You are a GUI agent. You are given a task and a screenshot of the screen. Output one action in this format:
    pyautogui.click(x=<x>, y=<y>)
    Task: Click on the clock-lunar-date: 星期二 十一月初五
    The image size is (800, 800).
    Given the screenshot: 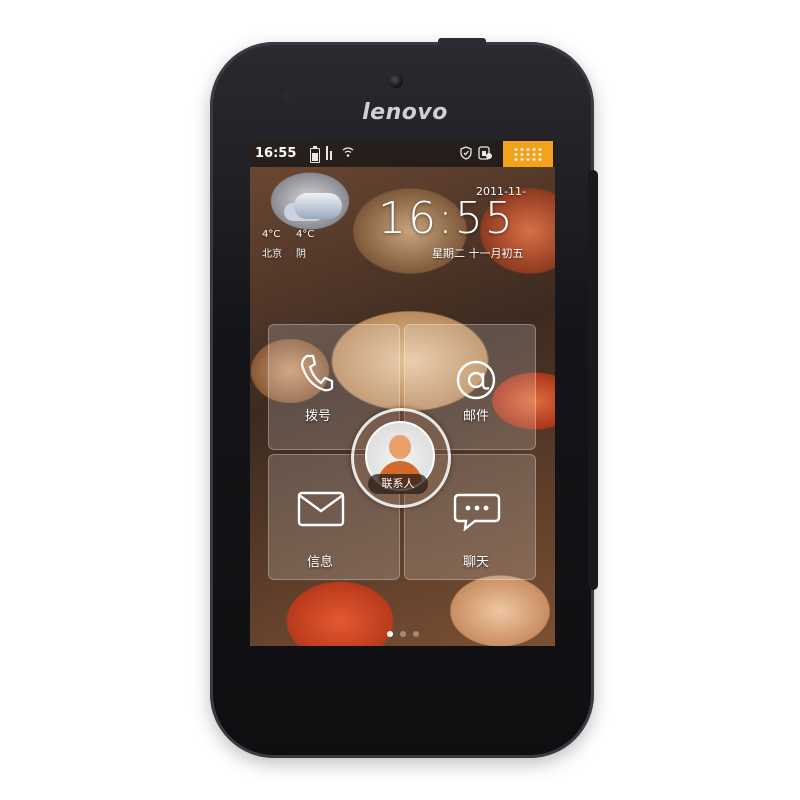 What is the action you would take?
    pyautogui.click(x=478, y=253)
    